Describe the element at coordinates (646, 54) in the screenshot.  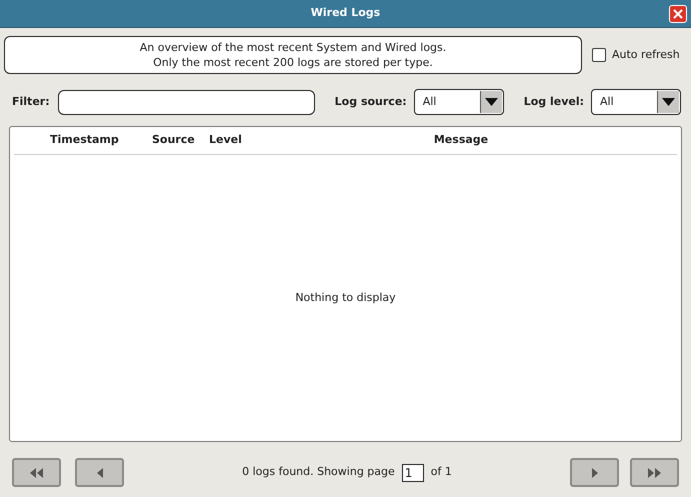
I see `auto-refresh-label: Auto refresh` at that location.